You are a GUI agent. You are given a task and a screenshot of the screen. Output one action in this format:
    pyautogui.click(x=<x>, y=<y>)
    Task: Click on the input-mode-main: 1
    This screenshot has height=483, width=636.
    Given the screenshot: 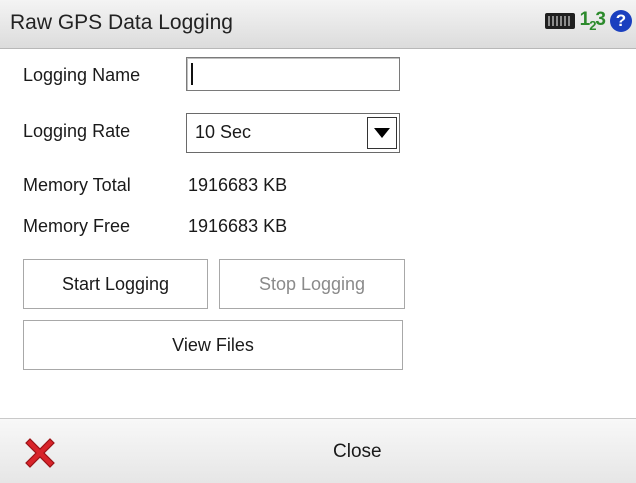 What is the action you would take?
    pyautogui.click(x=585, y=19)
    